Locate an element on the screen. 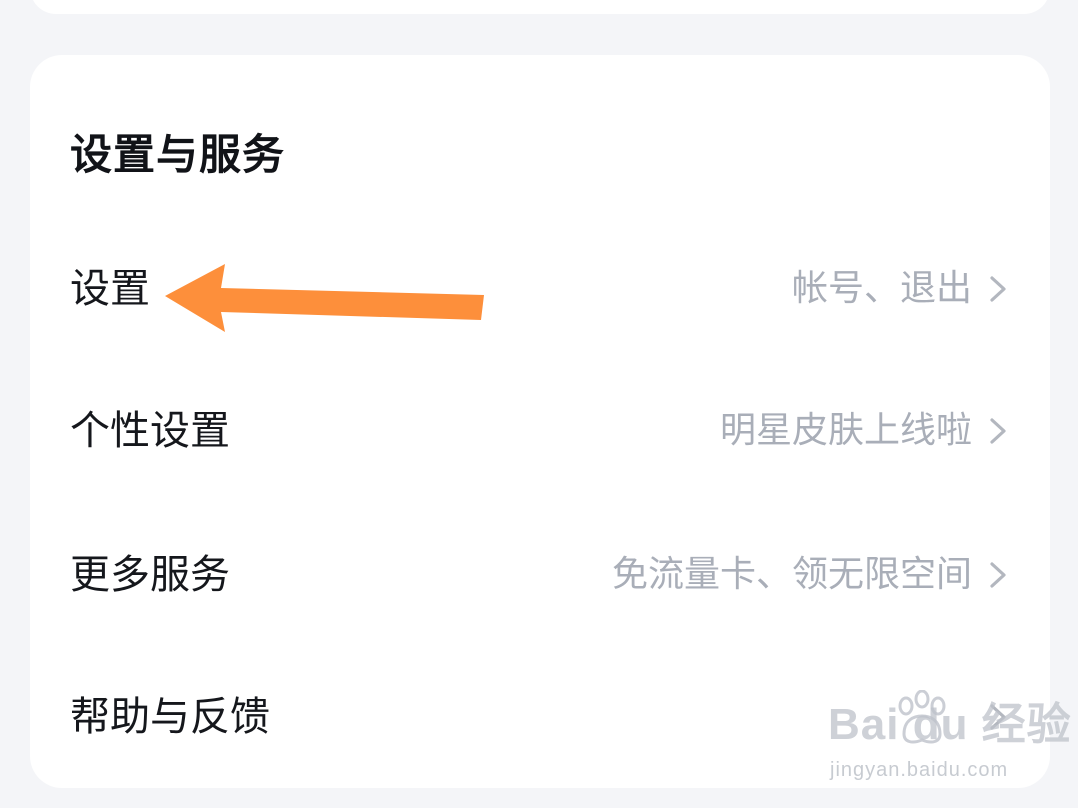 This screenshot has width=1078, height=808. personalization-label: 个性设置 is located at coordinates (150, 431).